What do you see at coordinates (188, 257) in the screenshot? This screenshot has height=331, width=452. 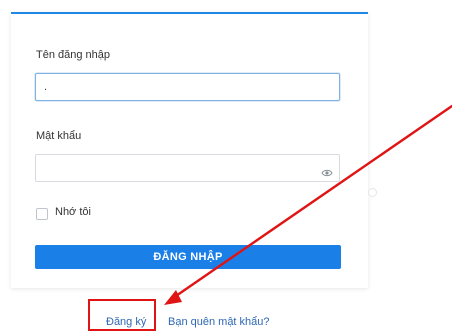 I see `login-button: ĐĂNG NHẬP` at bounding box center [188, 257].